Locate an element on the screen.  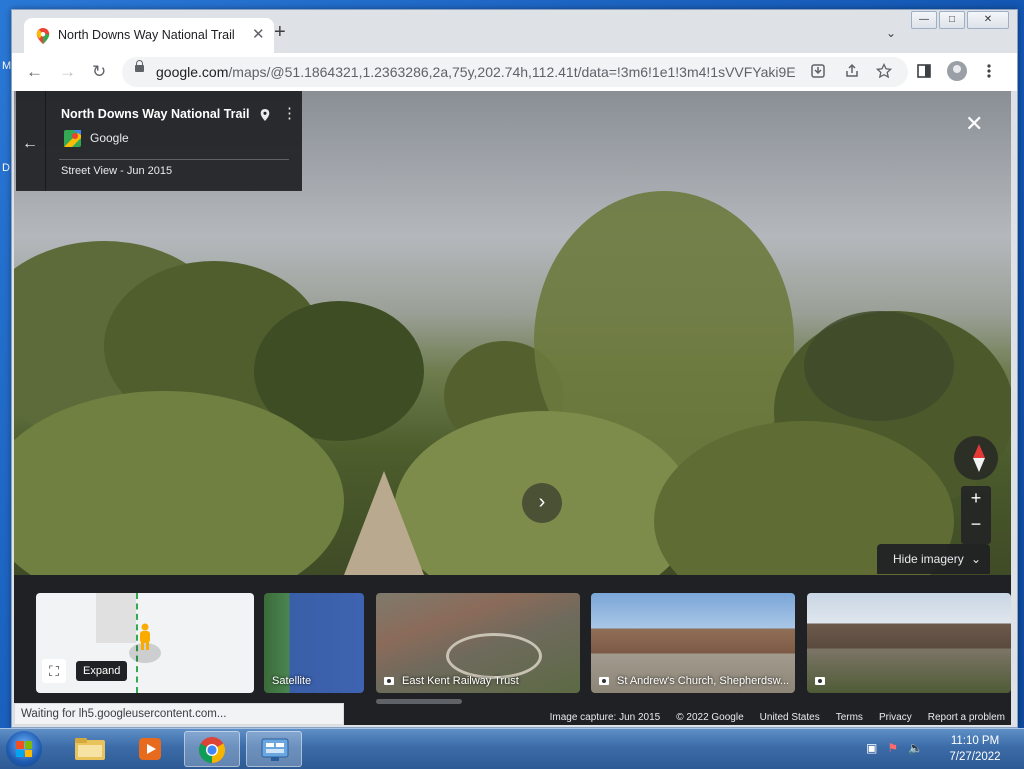
filmstrip-scrollbar is located at coordinates (419, 701).